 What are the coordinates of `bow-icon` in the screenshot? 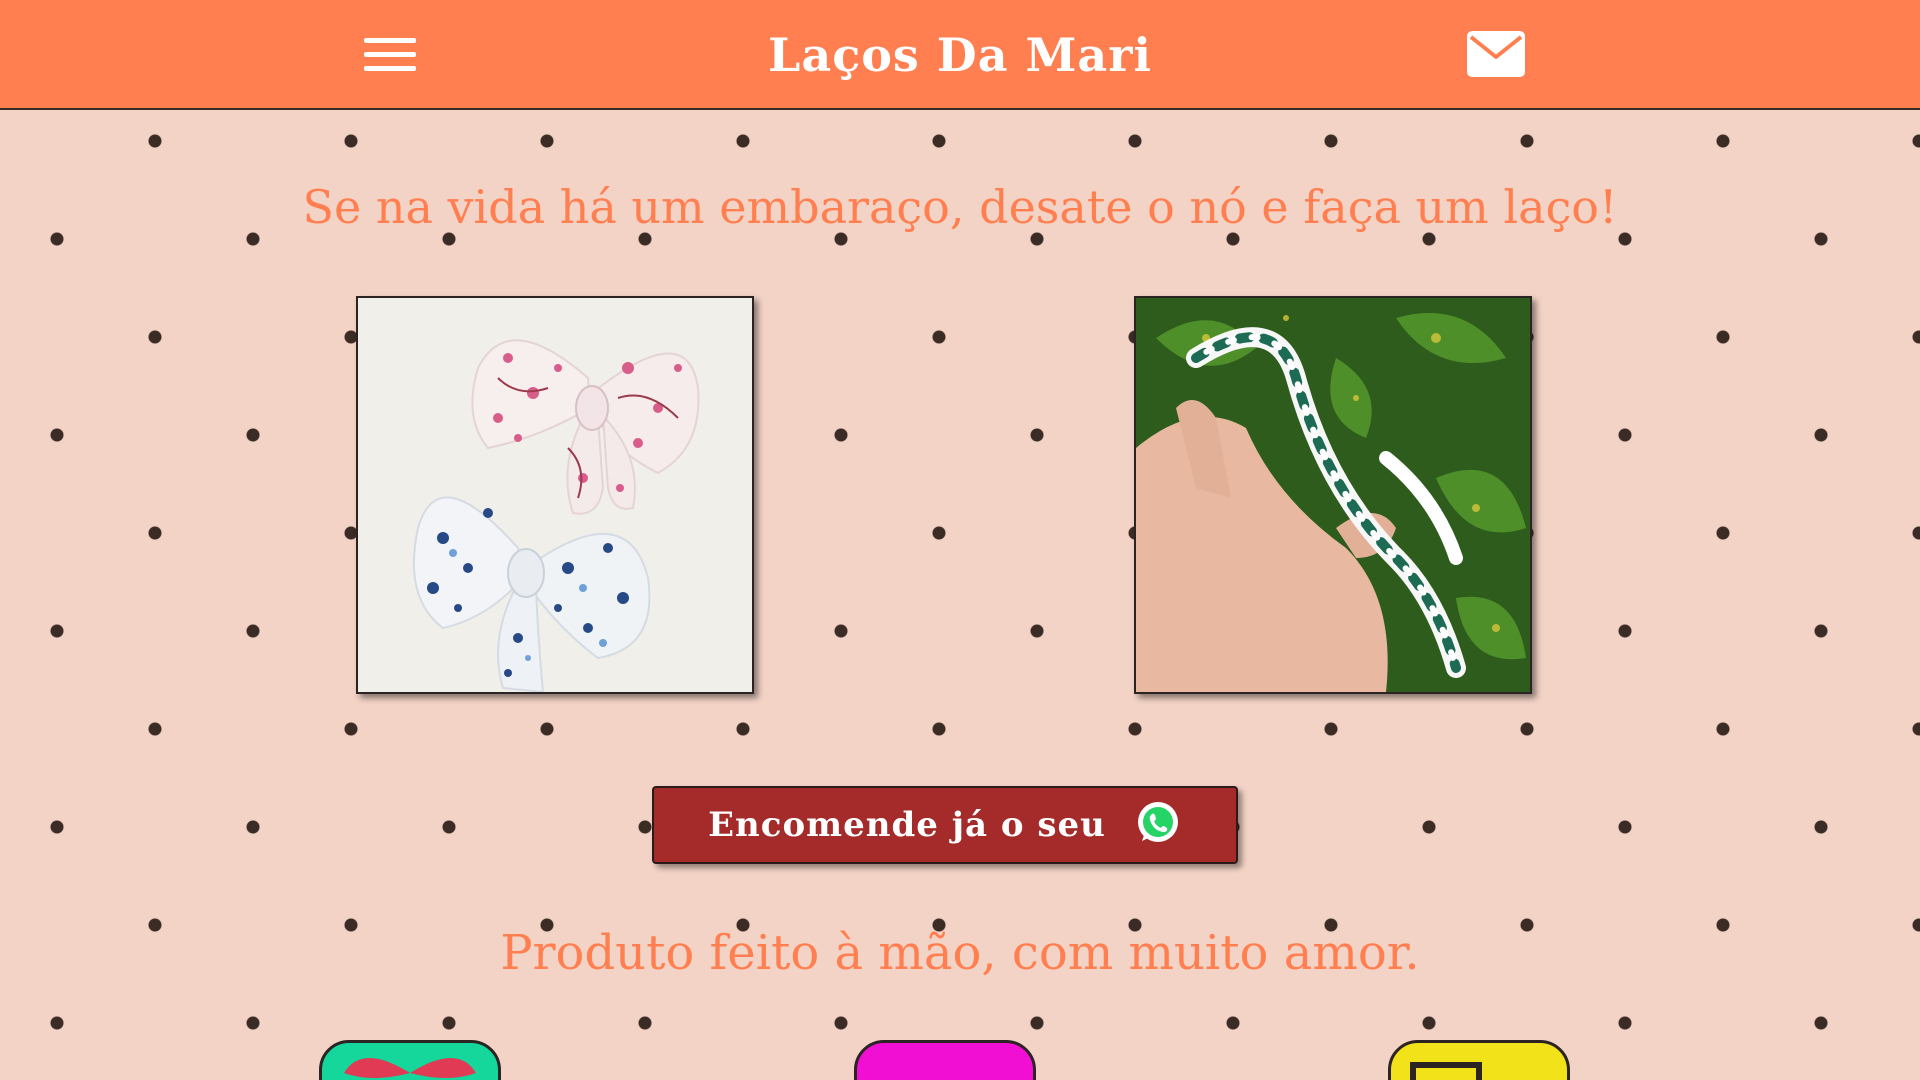 It's located at (410, 1068).